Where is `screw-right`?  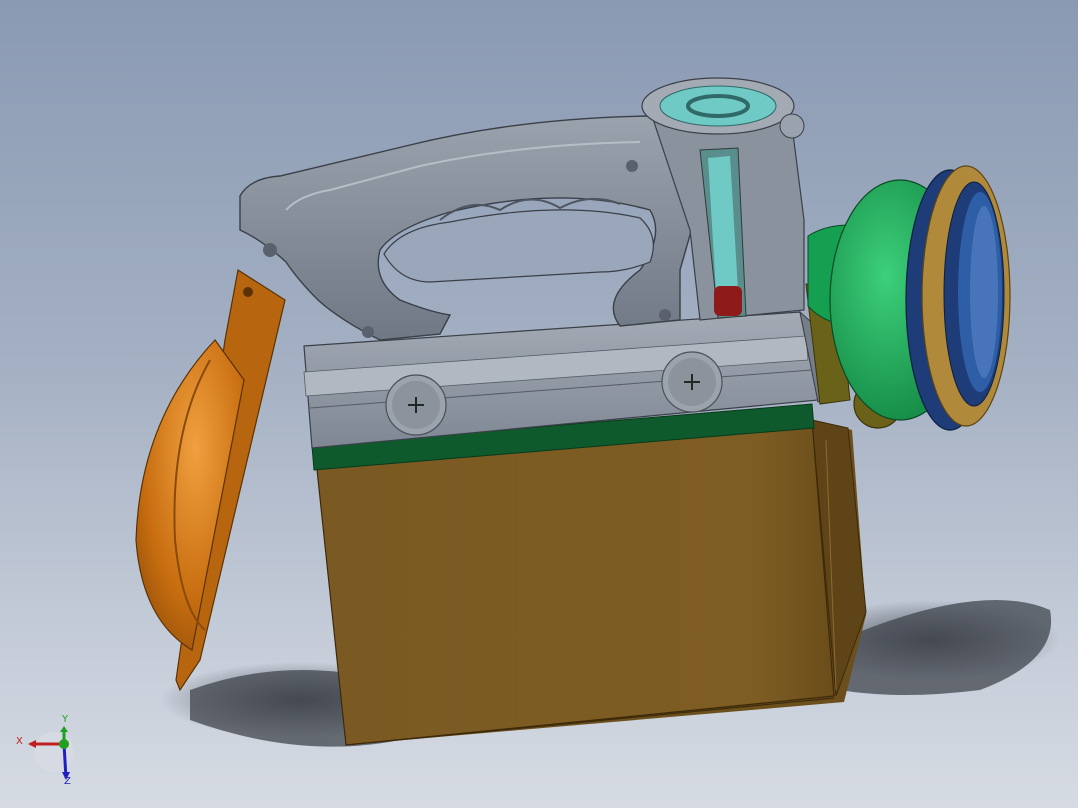
screw-right is located at coordinates (692, 382).